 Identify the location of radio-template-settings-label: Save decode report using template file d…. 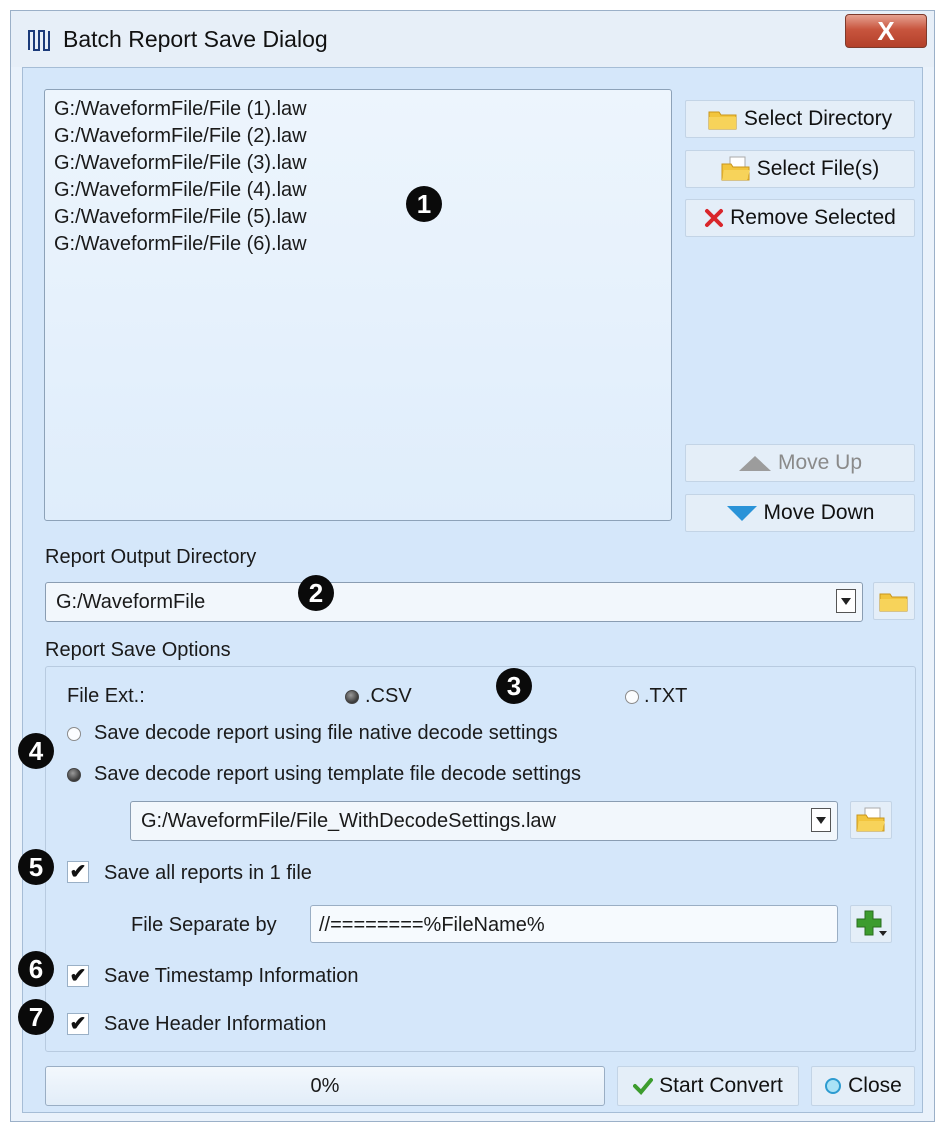
(337, 774).